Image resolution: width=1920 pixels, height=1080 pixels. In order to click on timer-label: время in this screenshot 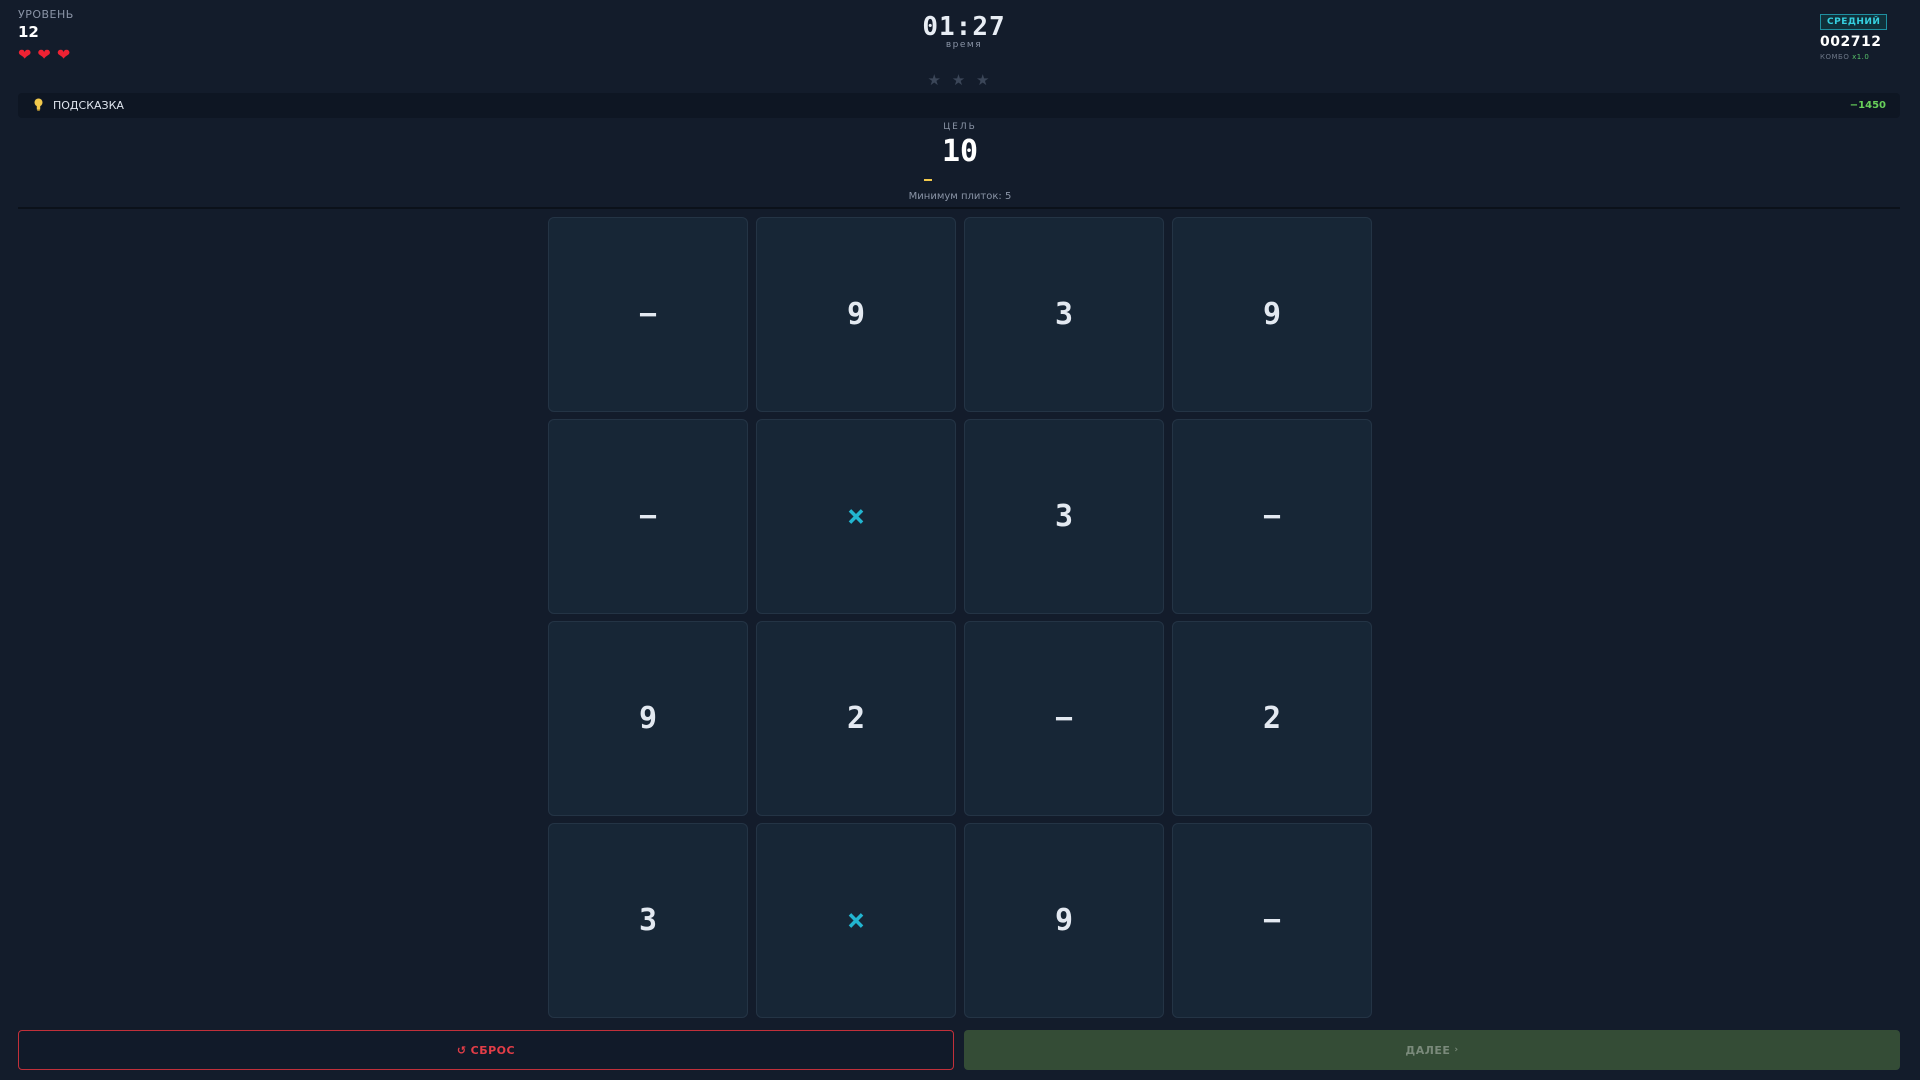, I will do `click(964, 45)`.